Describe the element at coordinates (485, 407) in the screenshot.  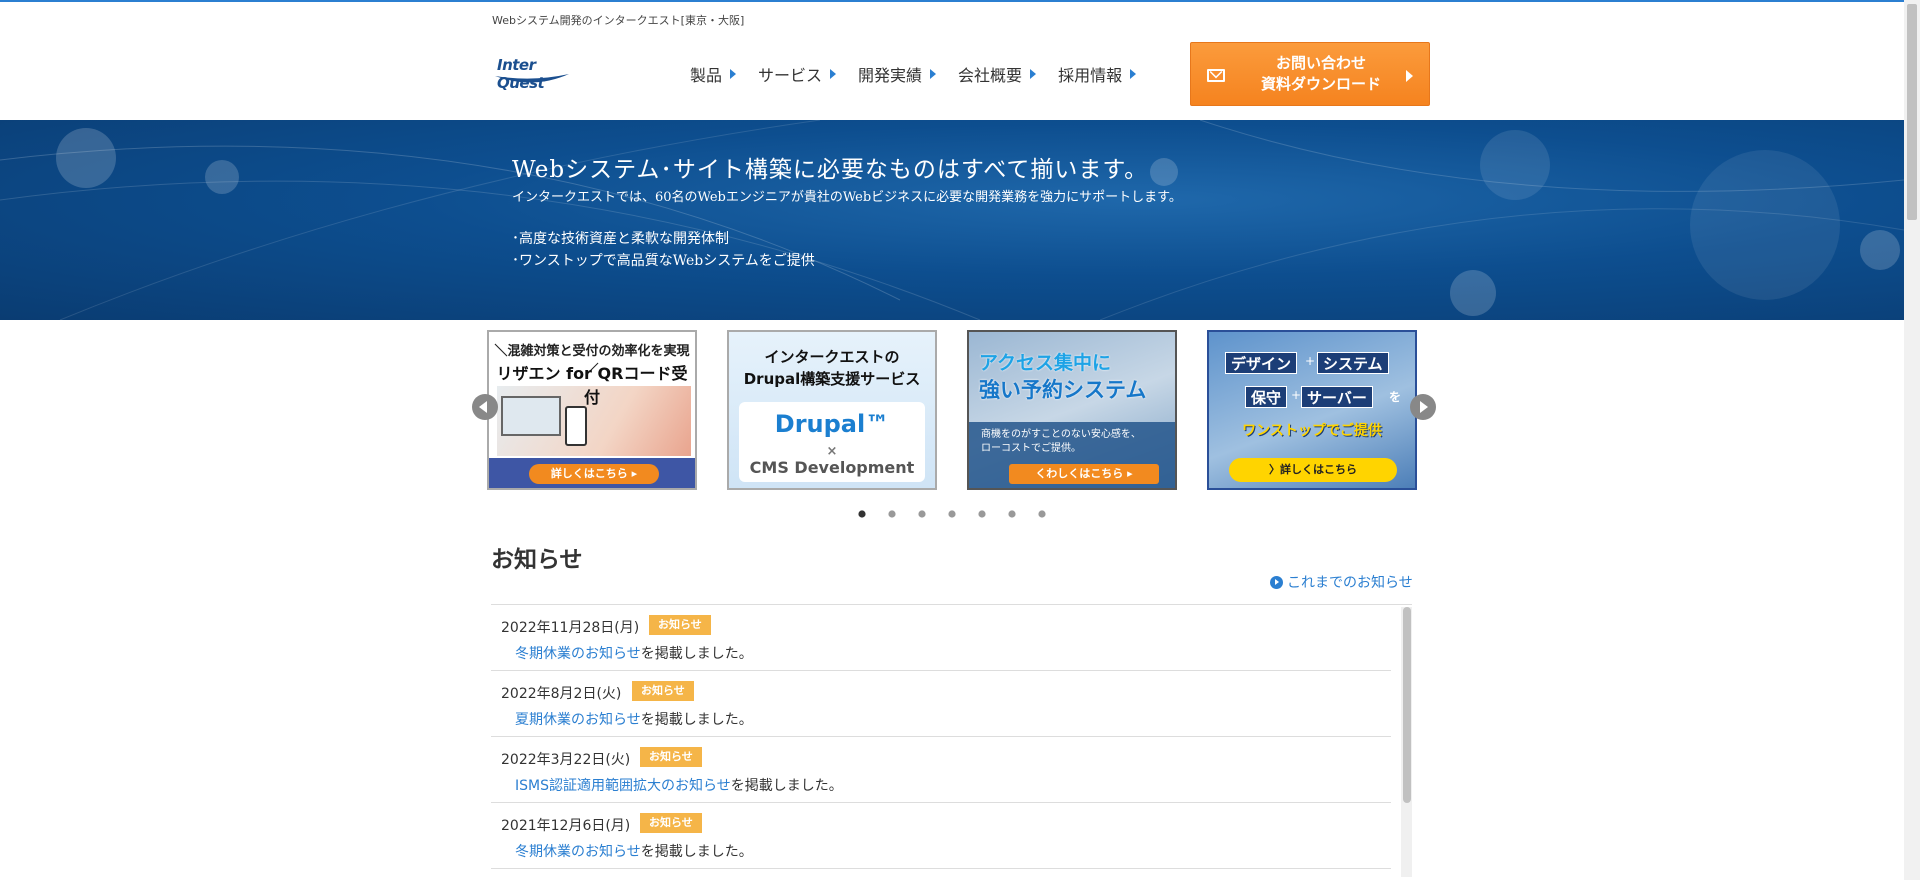
I see `carousel-prev-icon` at that location.